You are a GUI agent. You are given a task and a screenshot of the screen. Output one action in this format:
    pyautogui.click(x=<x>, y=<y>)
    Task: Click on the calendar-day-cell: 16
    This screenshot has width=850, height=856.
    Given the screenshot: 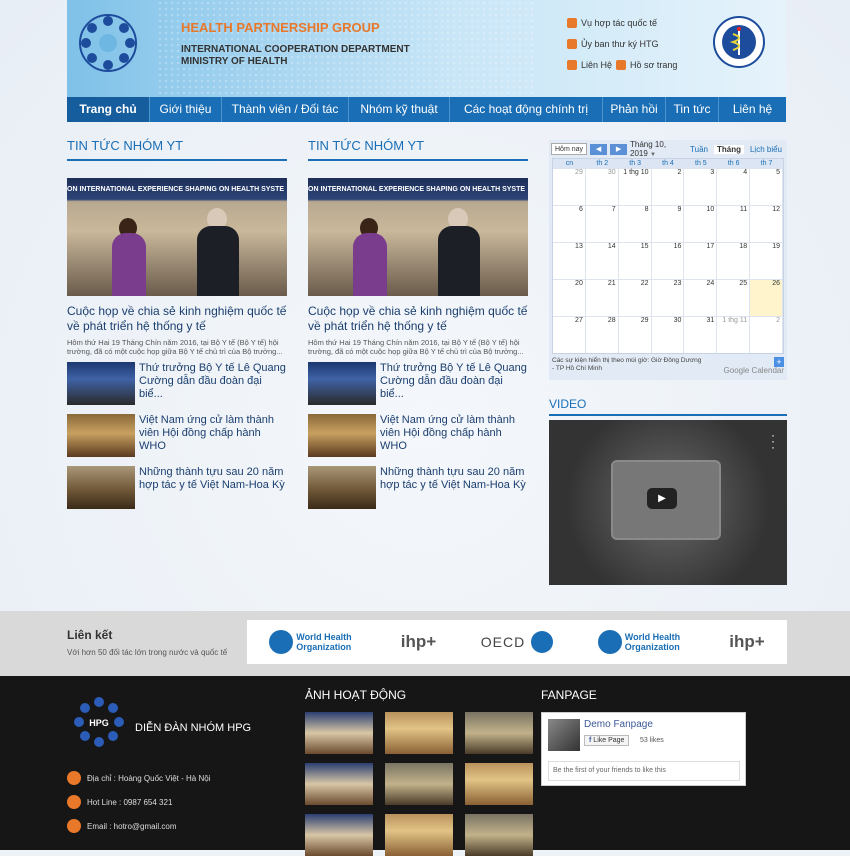 What is the action you would take?
    pyautogui.click(x=668, y=260)
    